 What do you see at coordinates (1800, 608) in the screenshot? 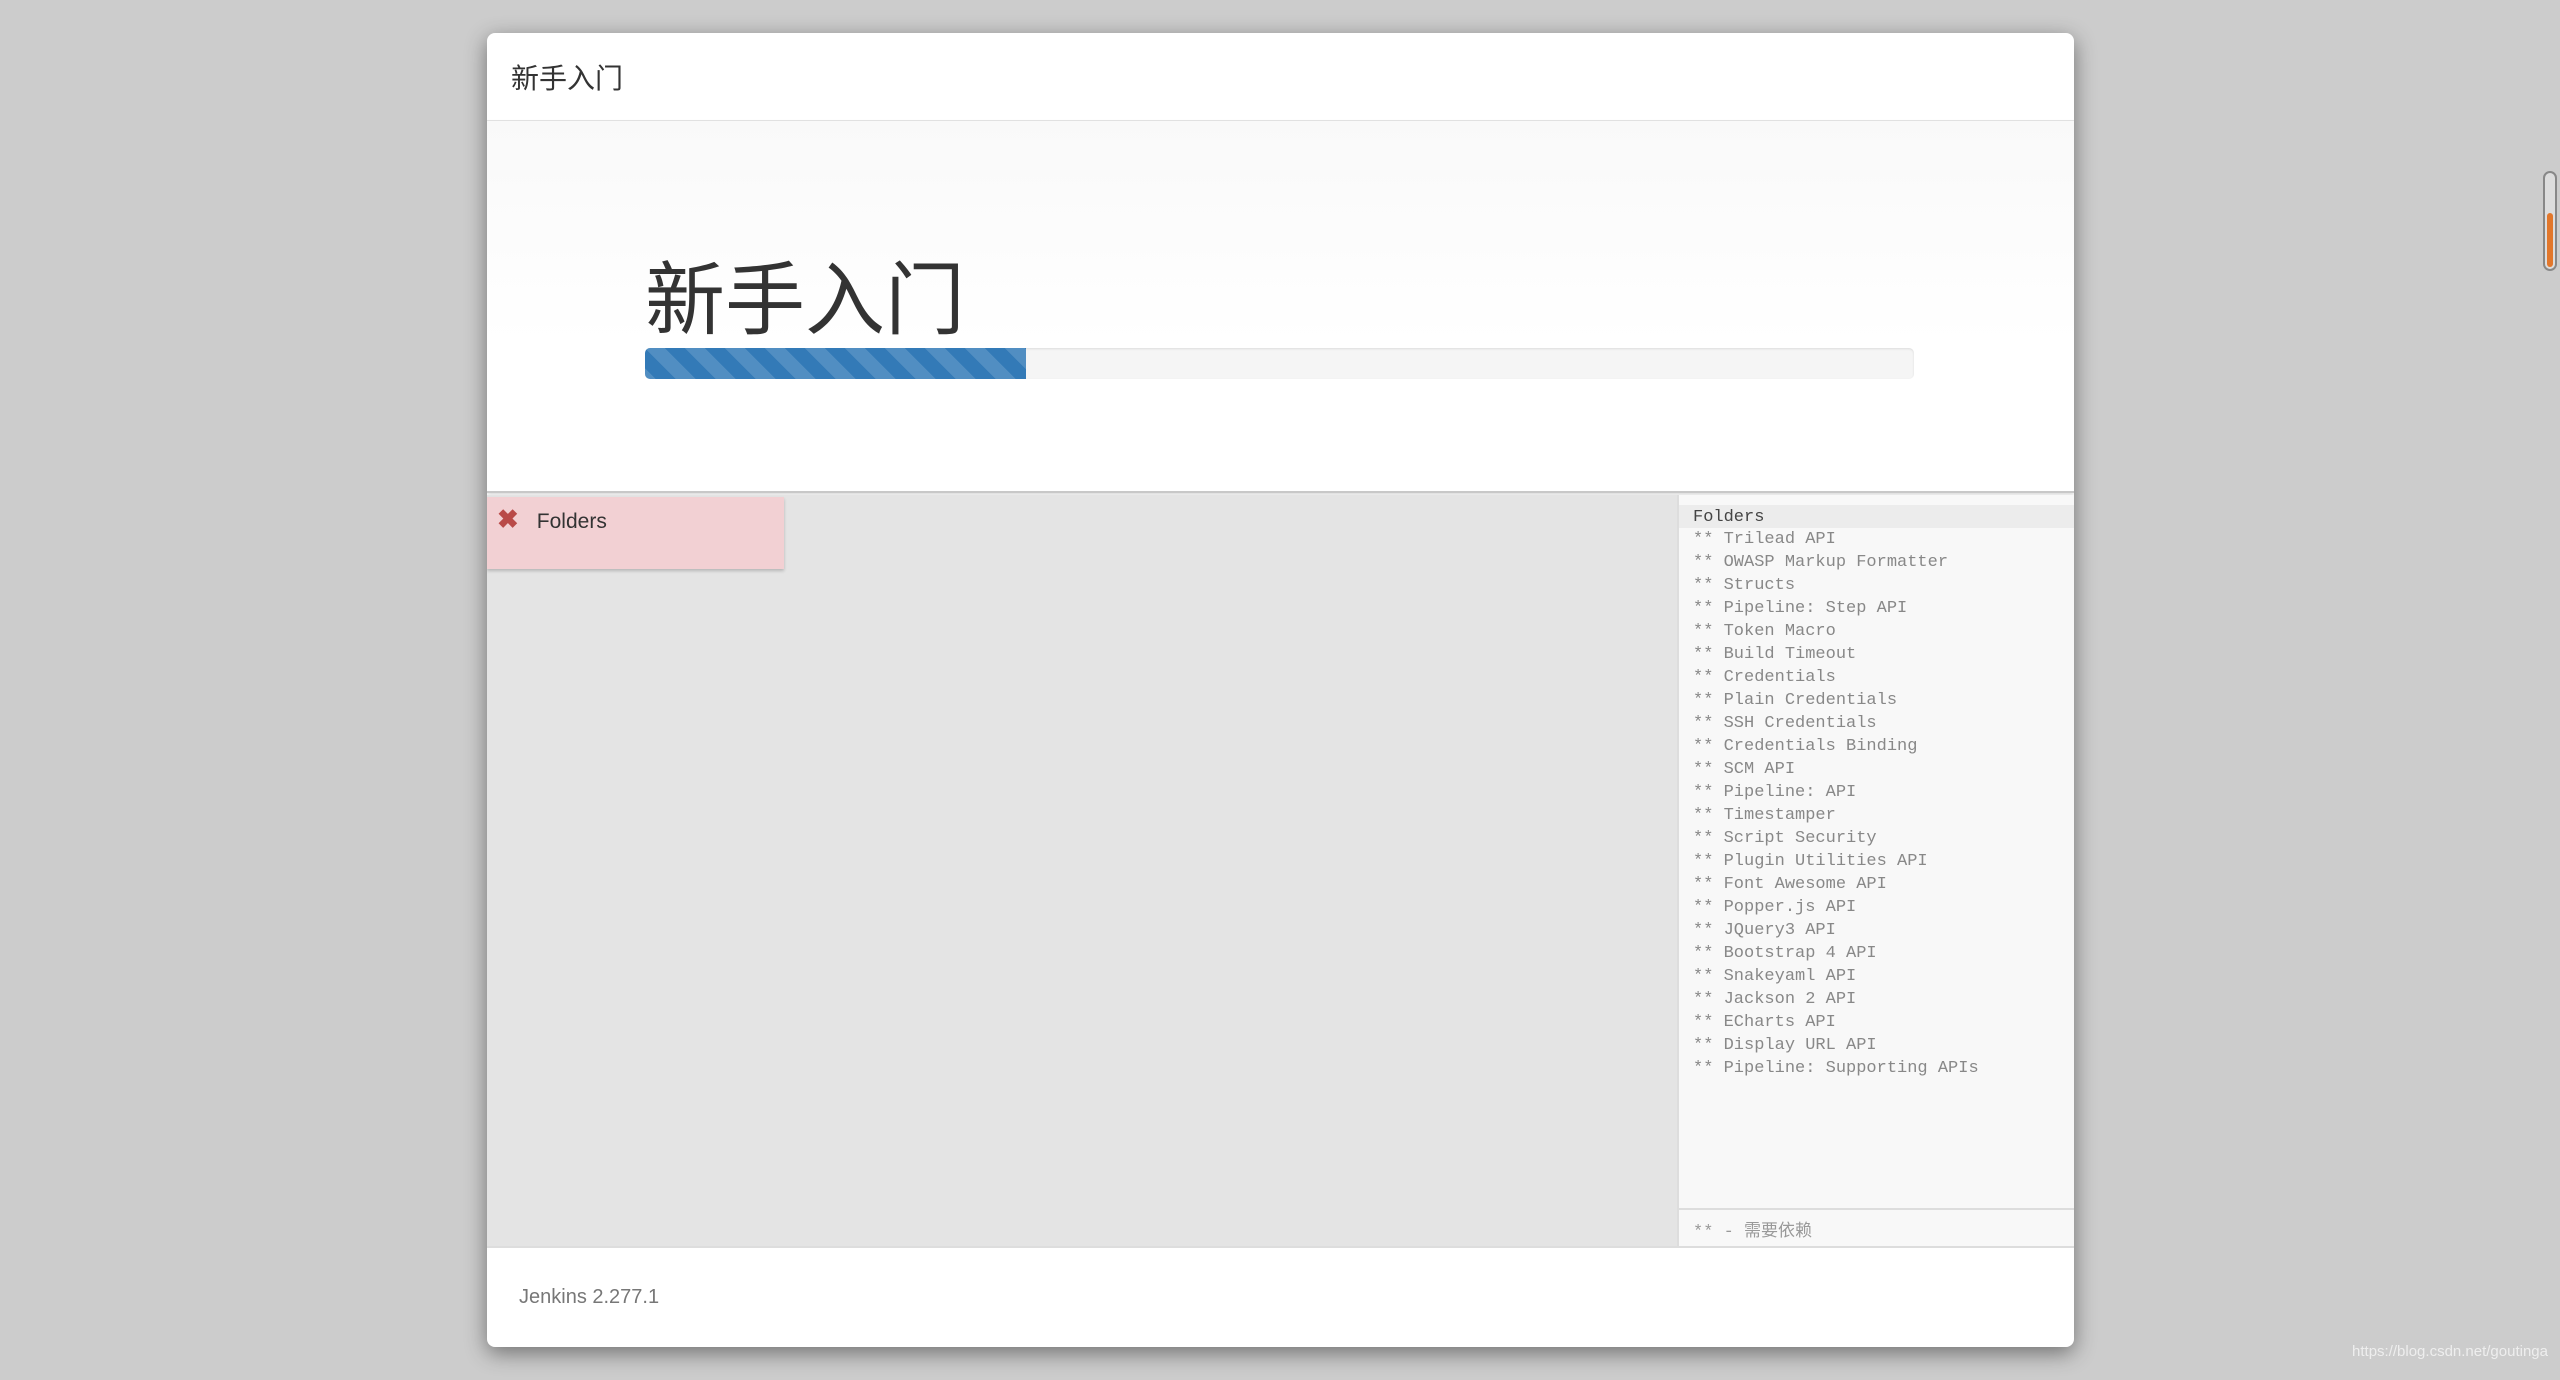
I see `dependency-item: ** Pipeline: Step API` at bounding box center [1800, 608].